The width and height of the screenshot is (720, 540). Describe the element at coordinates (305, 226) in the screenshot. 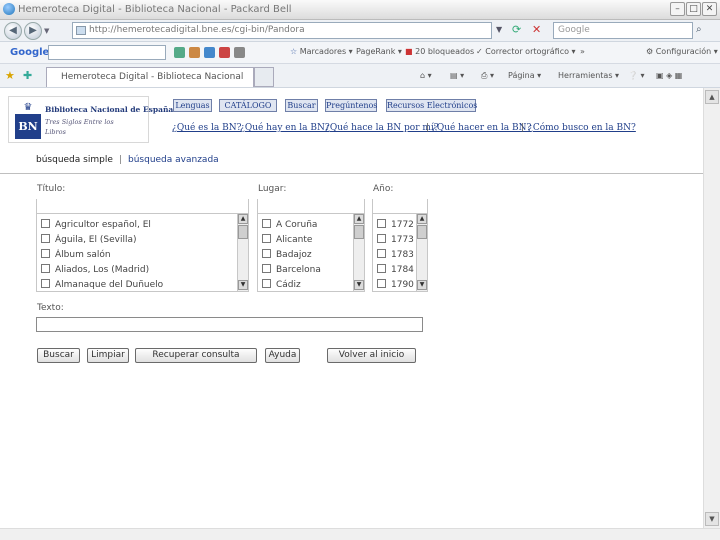

I see `list-item: A Coruña` at that location.